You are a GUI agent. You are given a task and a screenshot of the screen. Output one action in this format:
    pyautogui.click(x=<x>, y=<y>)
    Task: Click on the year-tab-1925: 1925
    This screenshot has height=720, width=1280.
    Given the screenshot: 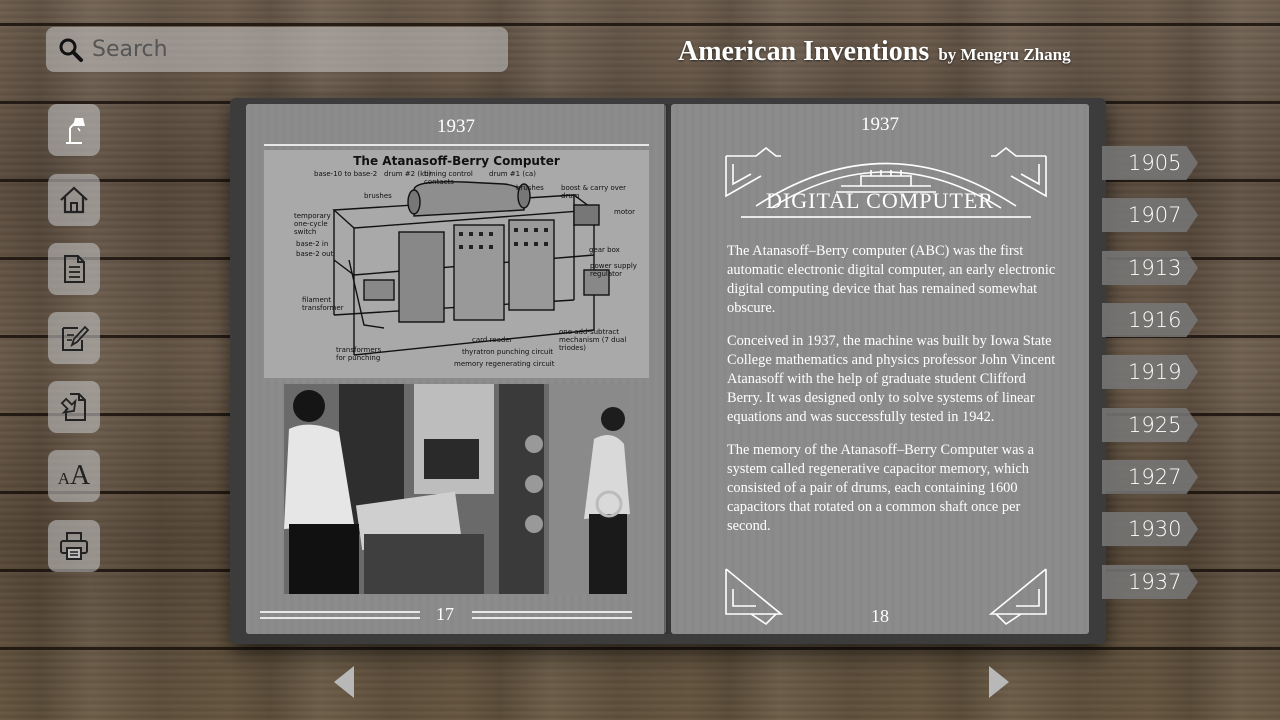 What is the action you would take?
    pyautogui.click(x=1150, y=425)
    